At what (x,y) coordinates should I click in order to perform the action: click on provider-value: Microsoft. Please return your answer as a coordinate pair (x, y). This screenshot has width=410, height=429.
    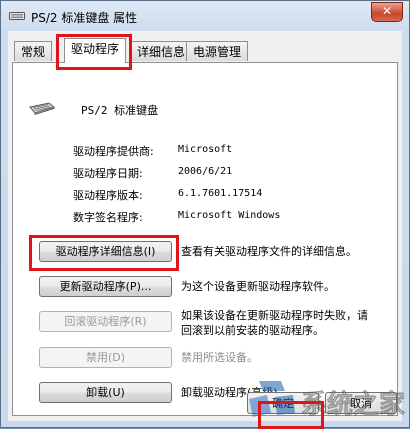
    Looking at the image, I should click on (205, 149).